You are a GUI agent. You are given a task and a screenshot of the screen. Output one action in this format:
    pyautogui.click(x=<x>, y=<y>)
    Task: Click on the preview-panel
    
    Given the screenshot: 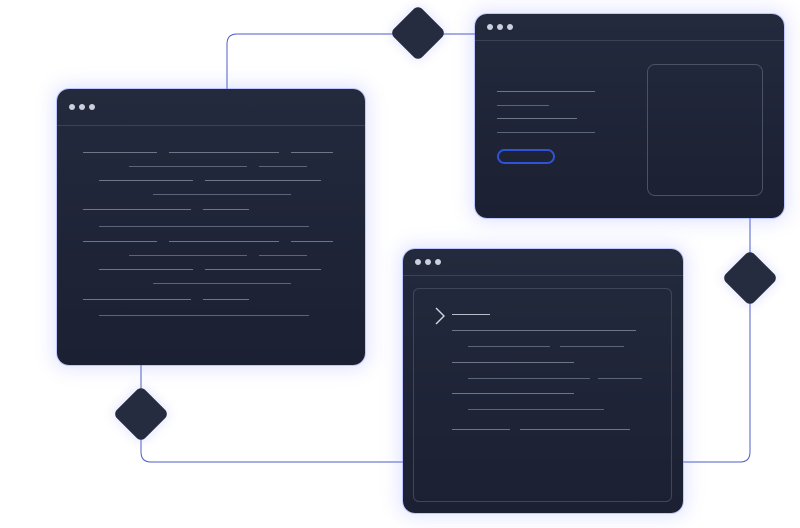 What is the action you would take?
    pyautogui.click(x=705, y=130)
    